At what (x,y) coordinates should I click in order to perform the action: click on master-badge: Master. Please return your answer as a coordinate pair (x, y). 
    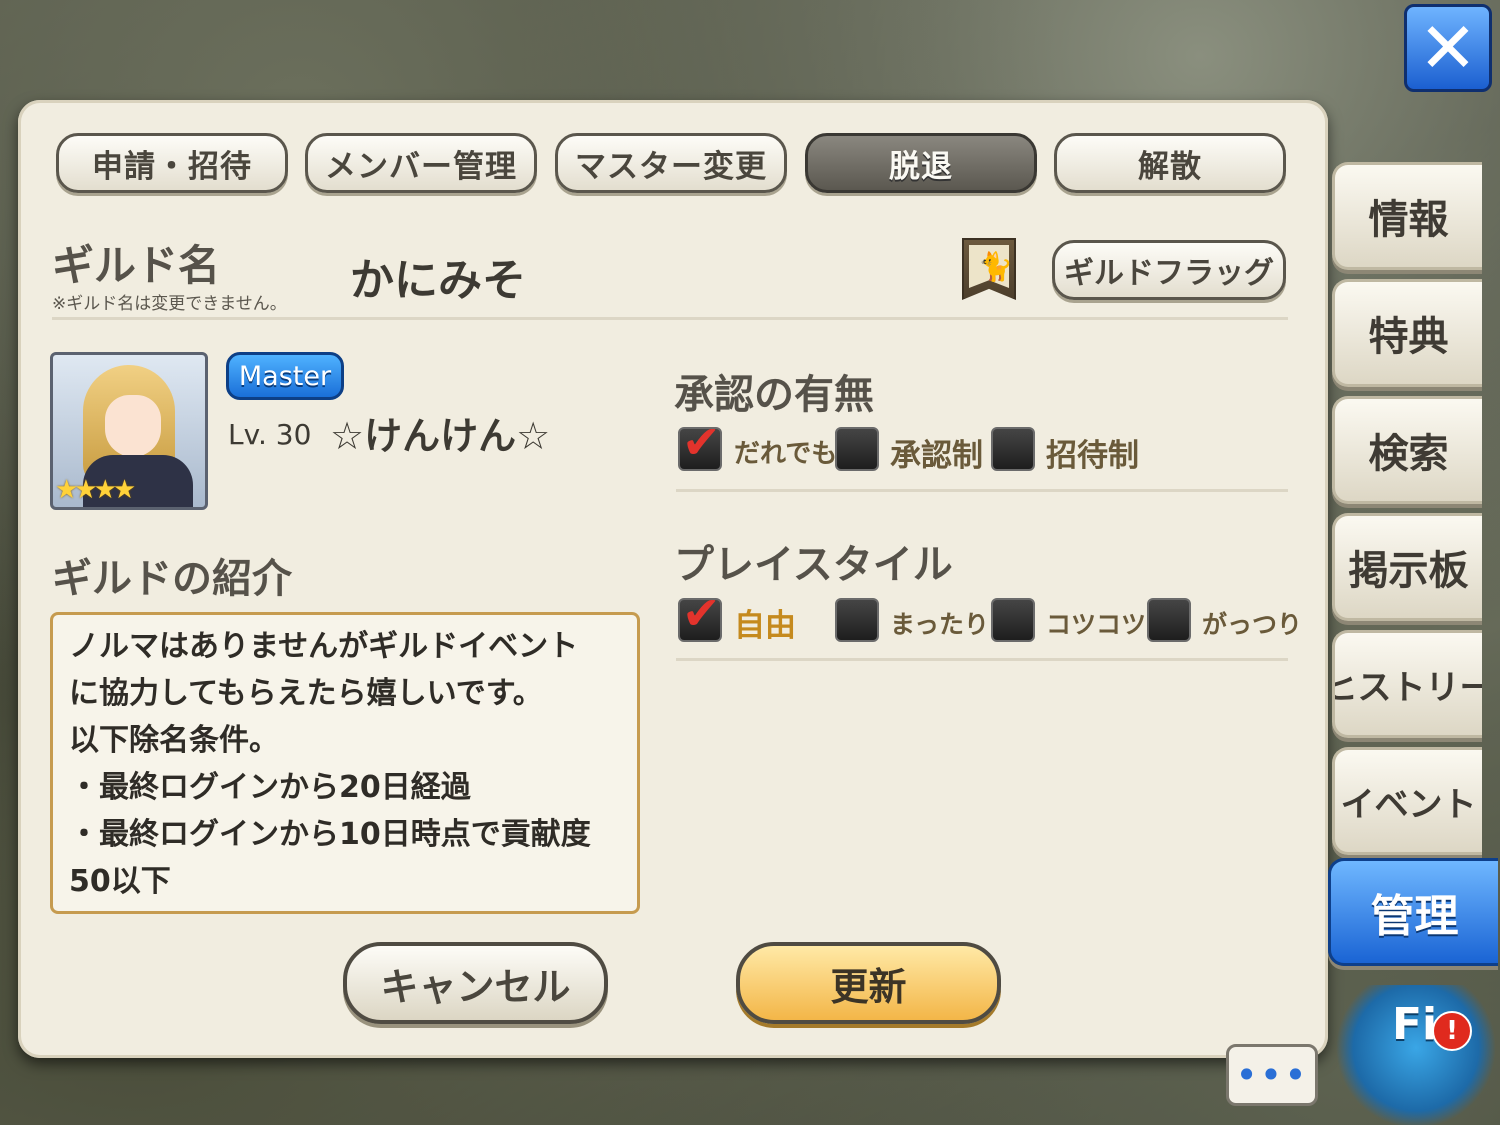
    Looking at the image, I should click on (285, 376).